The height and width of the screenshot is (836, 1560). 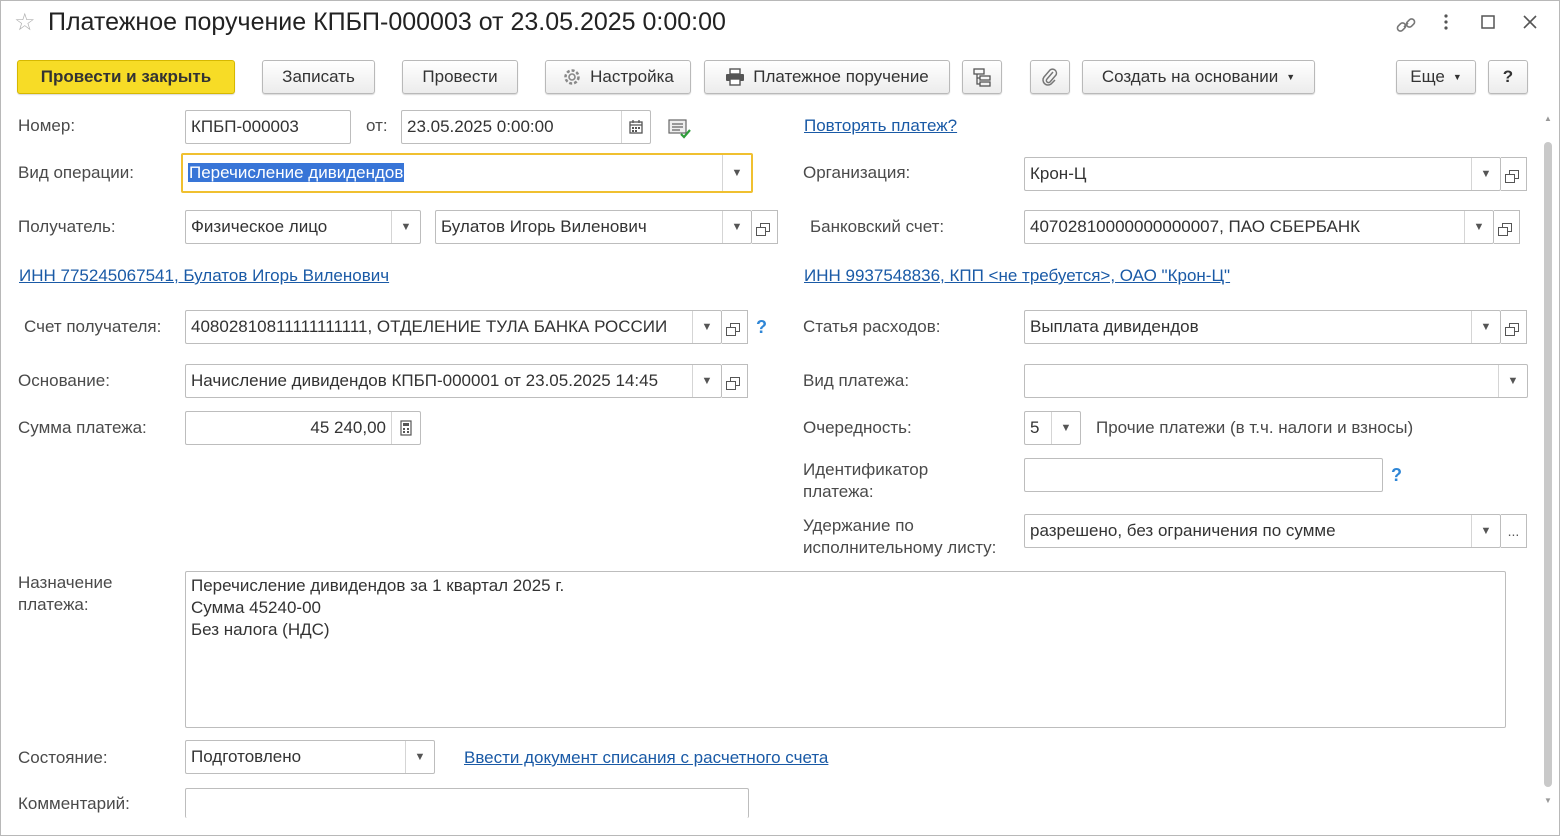 What do you see at coordinates (1507, 227) in the screenshot?
I see `open-bank-account-icon` at bounding box center [1507, 227].